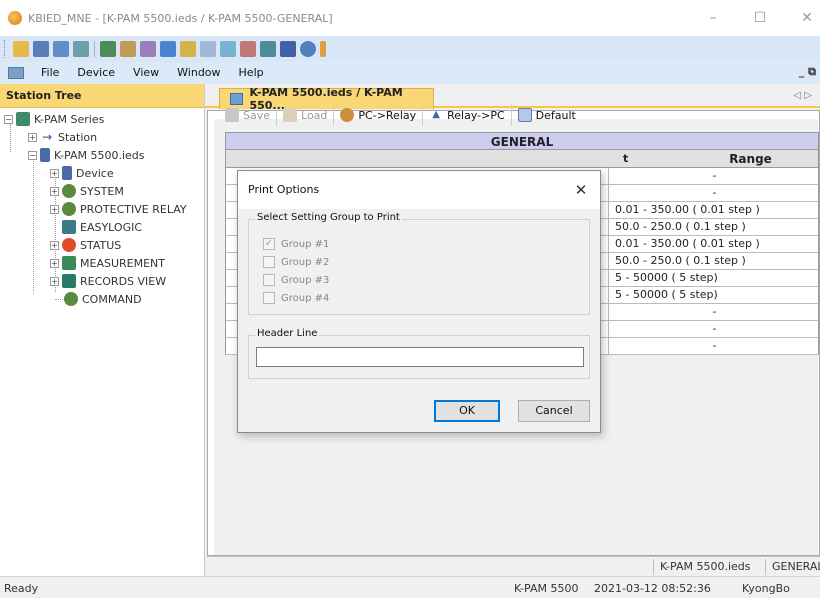 The height and width of the screenshot is (598, 820). What do you see at coordinates (288, 49) in the screenshot?
I see `delete-x-icon` at bounding box center [288, 49].